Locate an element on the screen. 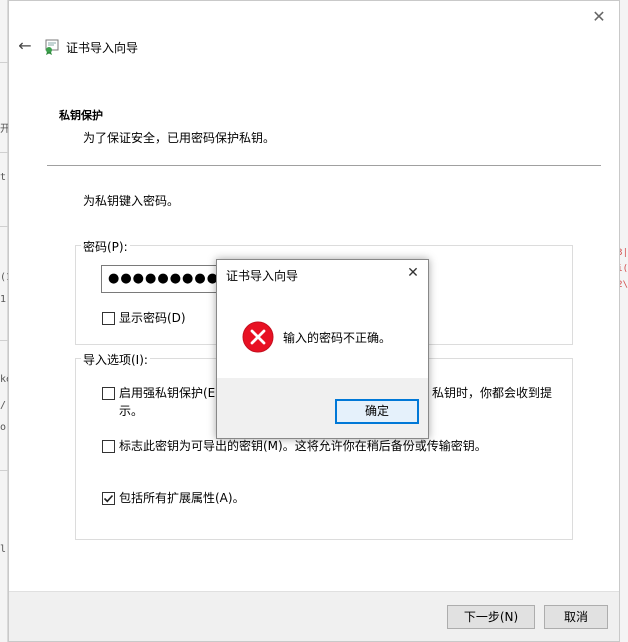 This screenshot has height=642, width=628. import-options-legend: 导入选项(I): is located at coordinates (115, 359).